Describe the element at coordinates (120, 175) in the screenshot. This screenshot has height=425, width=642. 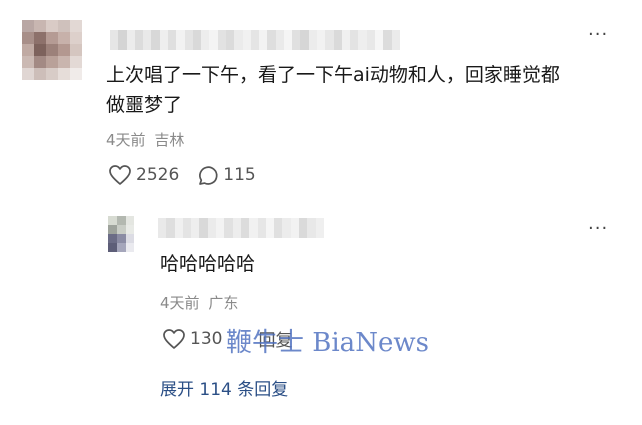
I see `heart-icon` at that location.